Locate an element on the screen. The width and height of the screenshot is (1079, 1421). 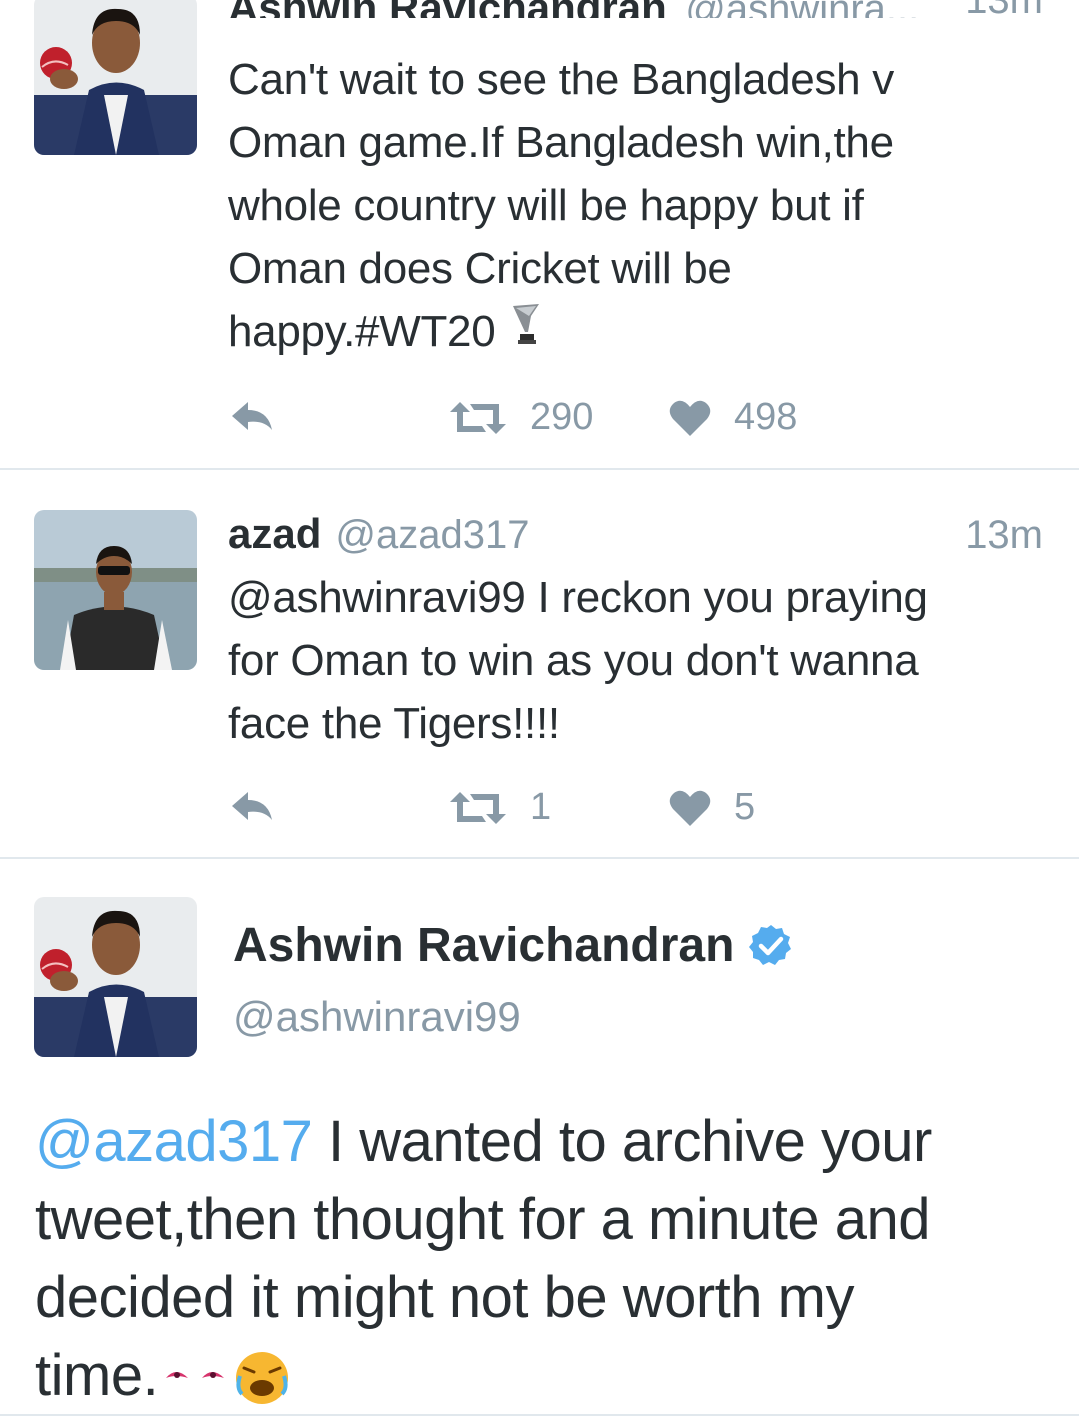
tweet1-actions: 290 498 is located at coordinates (578, 419).